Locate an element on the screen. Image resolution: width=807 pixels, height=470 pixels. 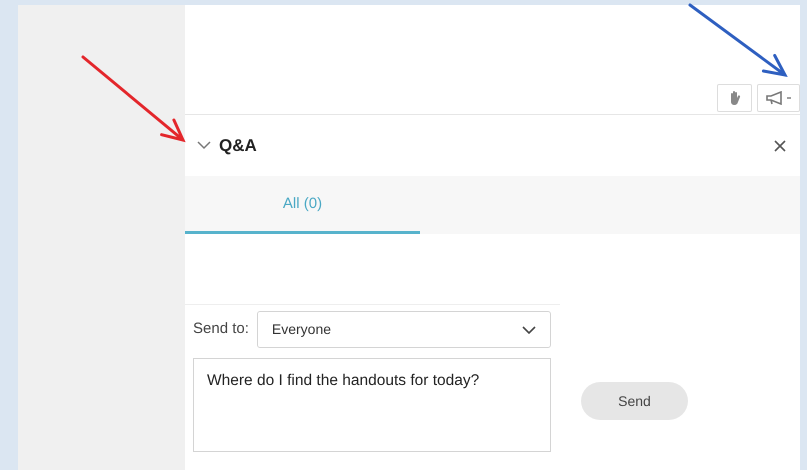
close-icon is located at coordinates (780, 146).